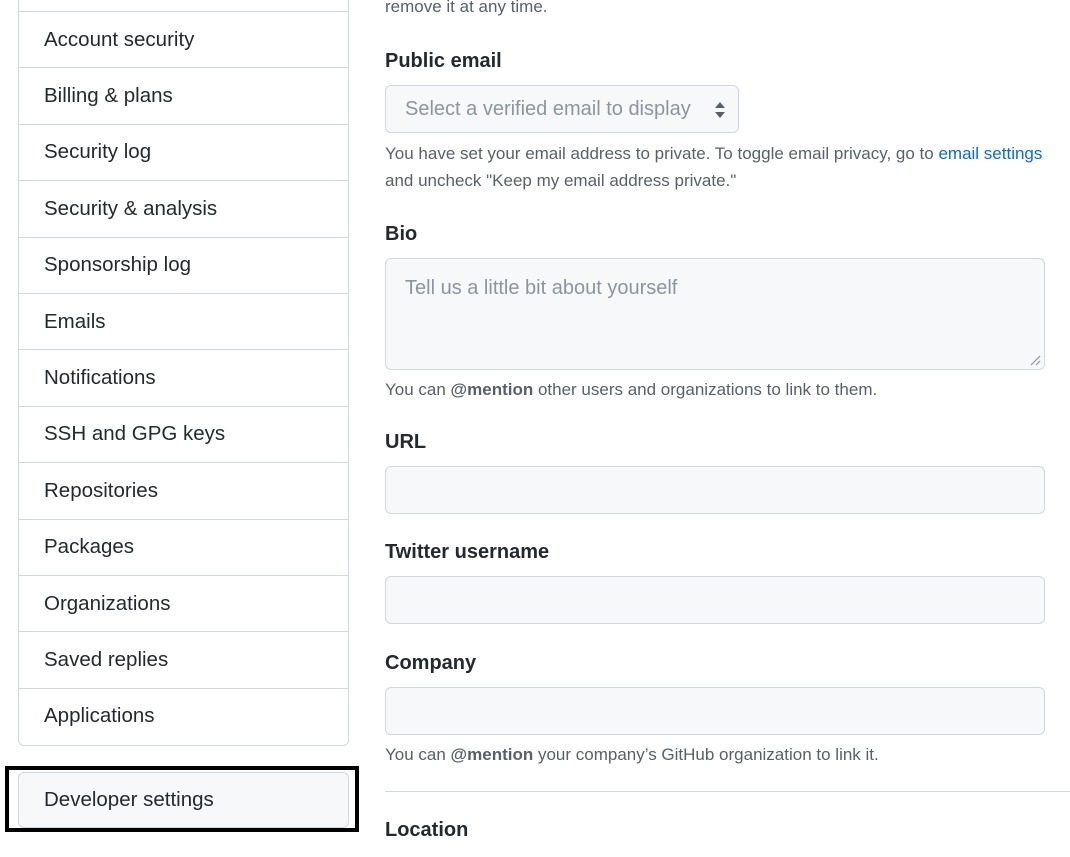  Describe the element at coordinates (548, 108) in the screenshot. I see `public-email-select-value: Select a verified email to display` at that location.